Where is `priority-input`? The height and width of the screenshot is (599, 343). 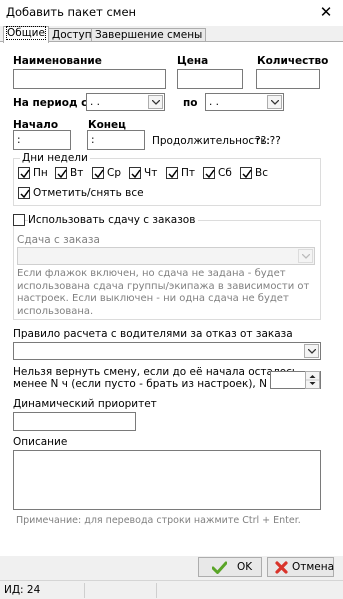
priority-input is located at coordinates (74, 421).